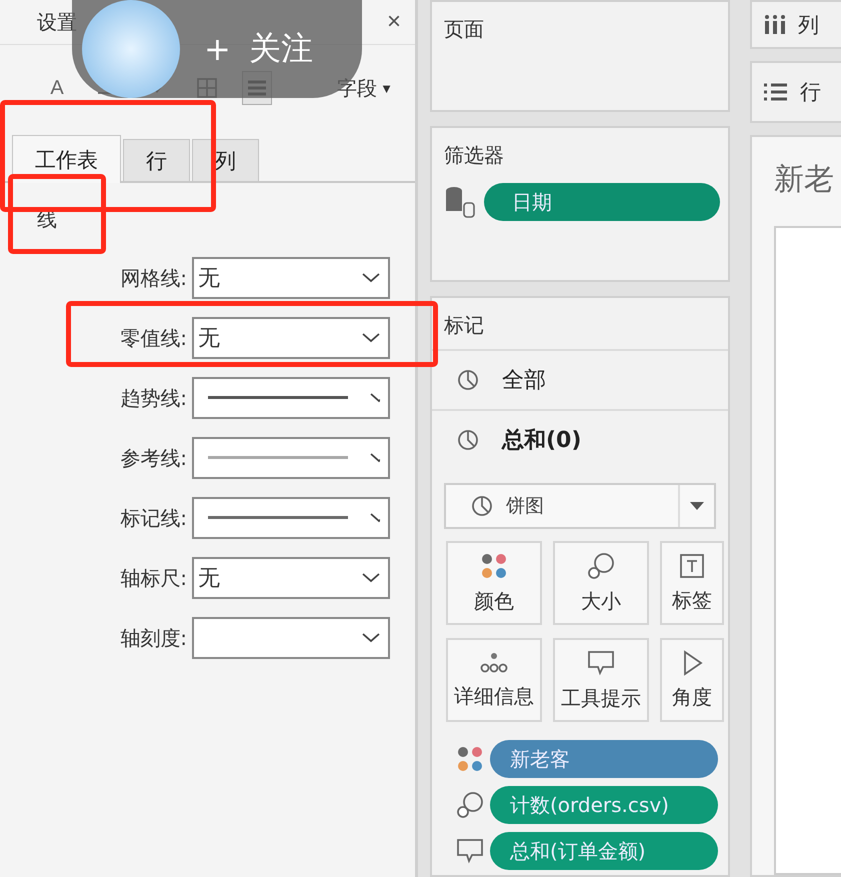 This screenshot has width=841, height=877. What do you see at coordinates (601, 680) in the screenshot?
I see `tooltip-button: 工具提示` at bounding box center [601, 680].